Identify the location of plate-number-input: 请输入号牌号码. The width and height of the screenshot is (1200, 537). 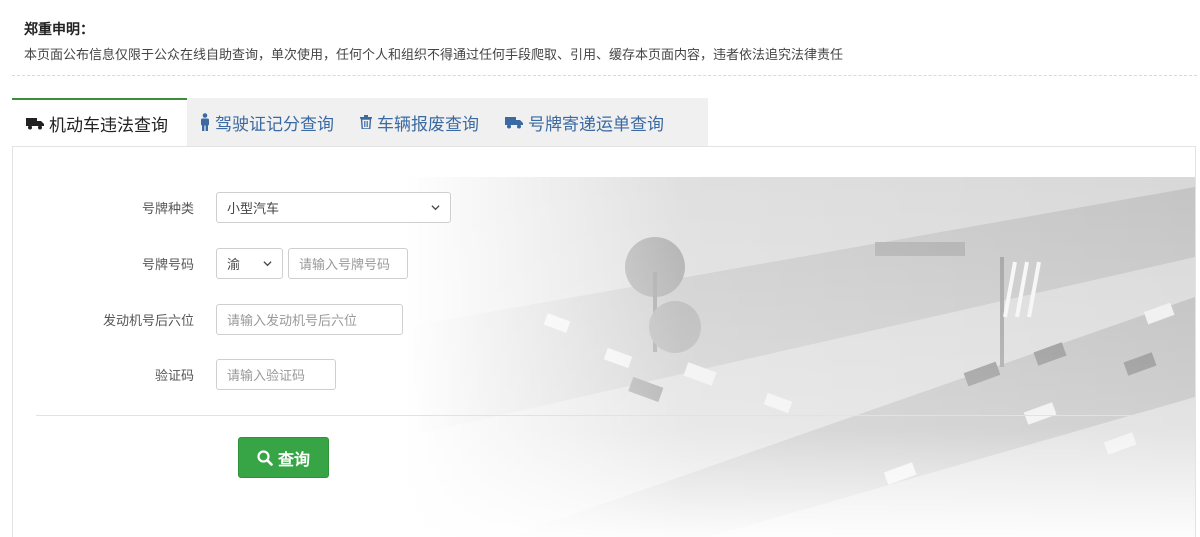
(348, 263).